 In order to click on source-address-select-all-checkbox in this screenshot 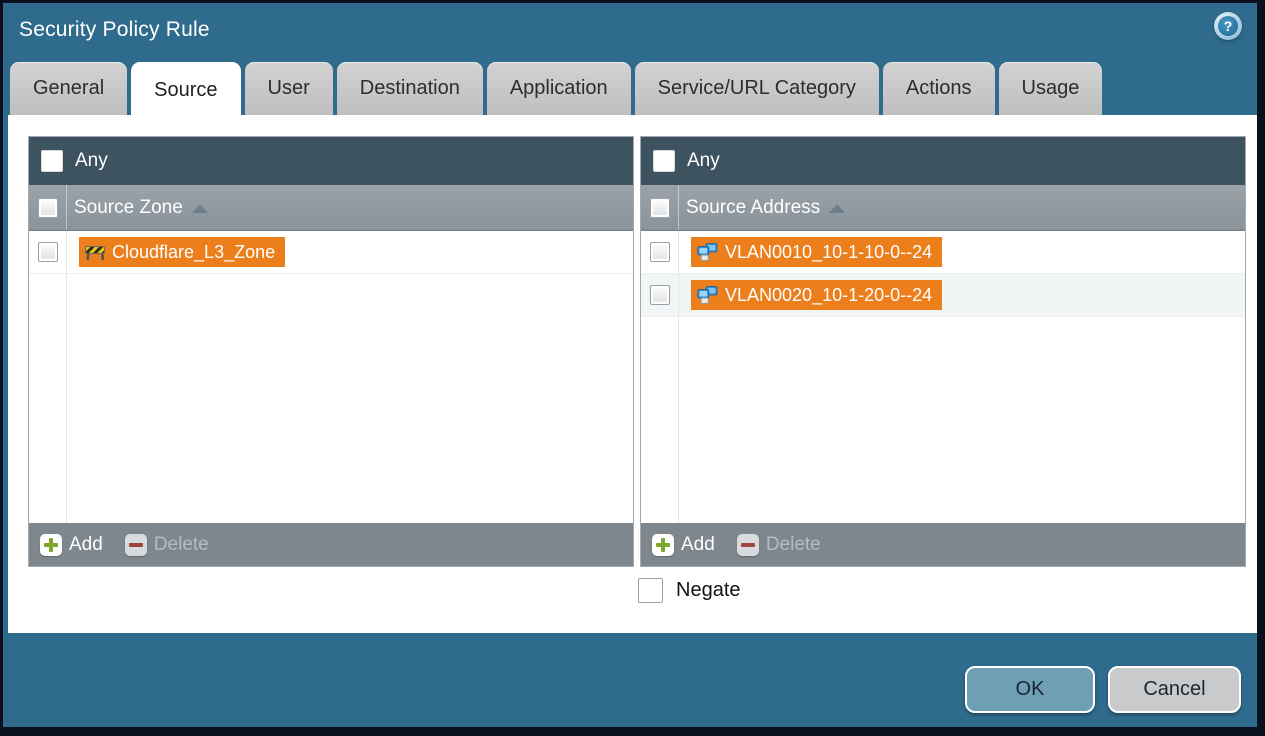, I will do `click(659, 207)`.